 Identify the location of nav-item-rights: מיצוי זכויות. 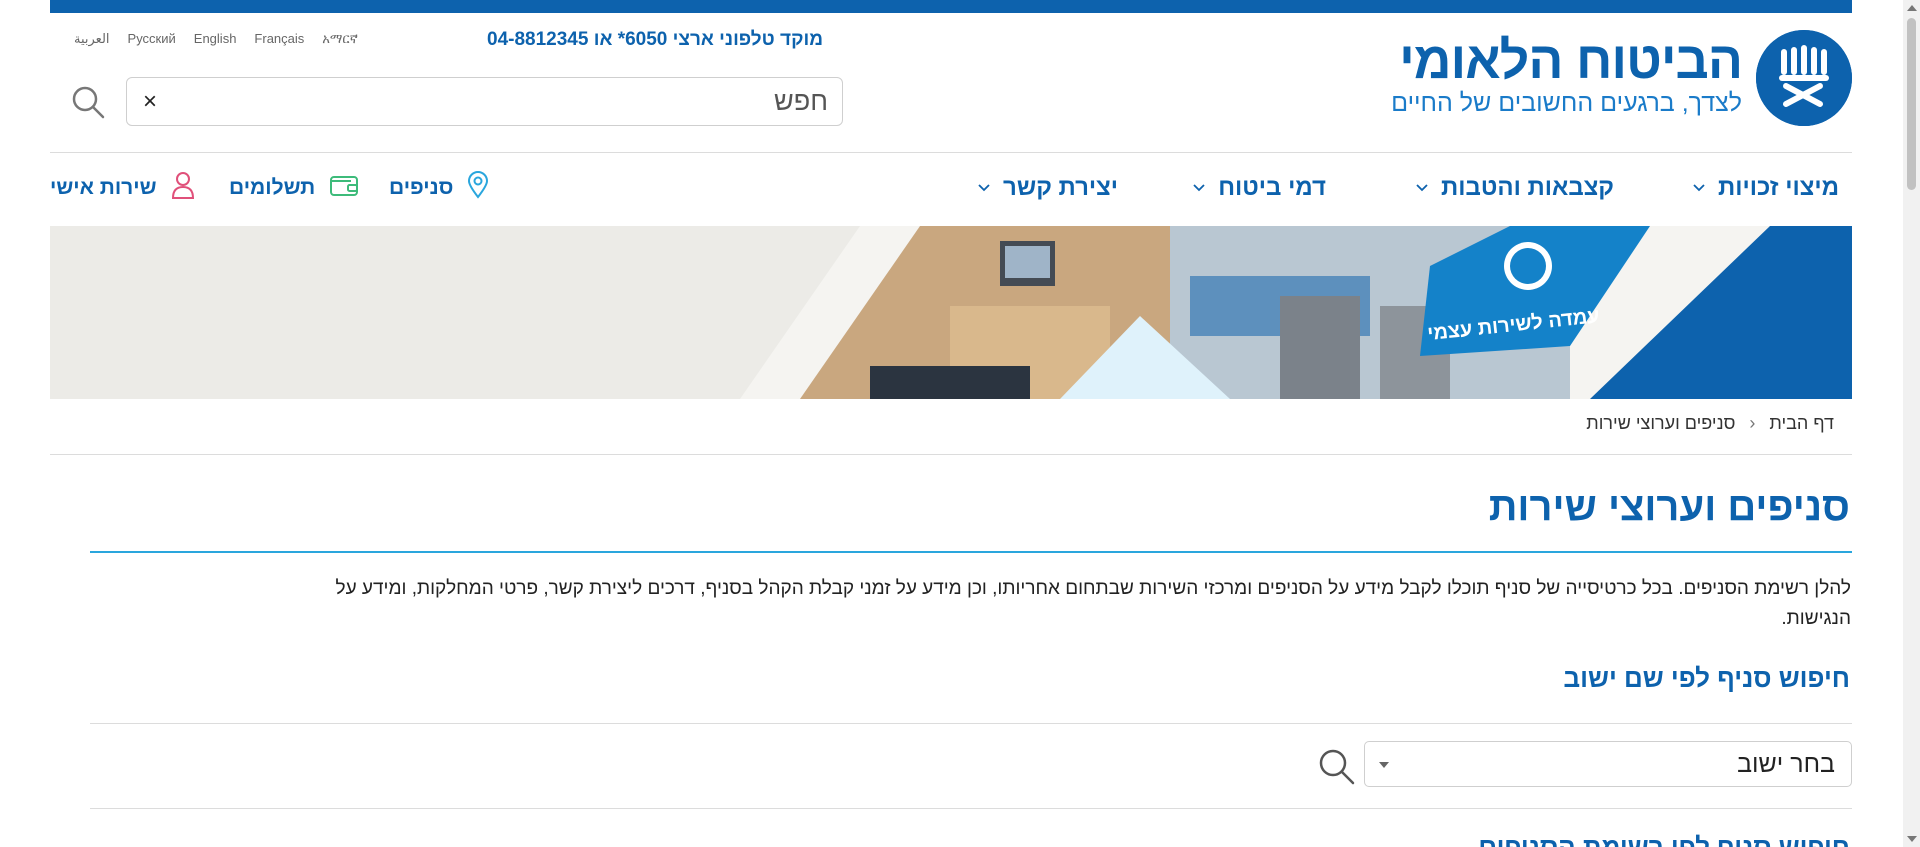
(1765, 188).